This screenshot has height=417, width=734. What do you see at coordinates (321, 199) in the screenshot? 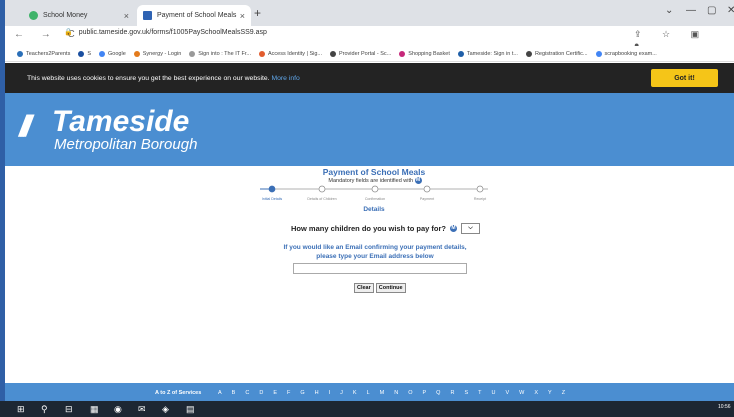
I see `step-label: Details of Children` at bounding box center [321, 199].